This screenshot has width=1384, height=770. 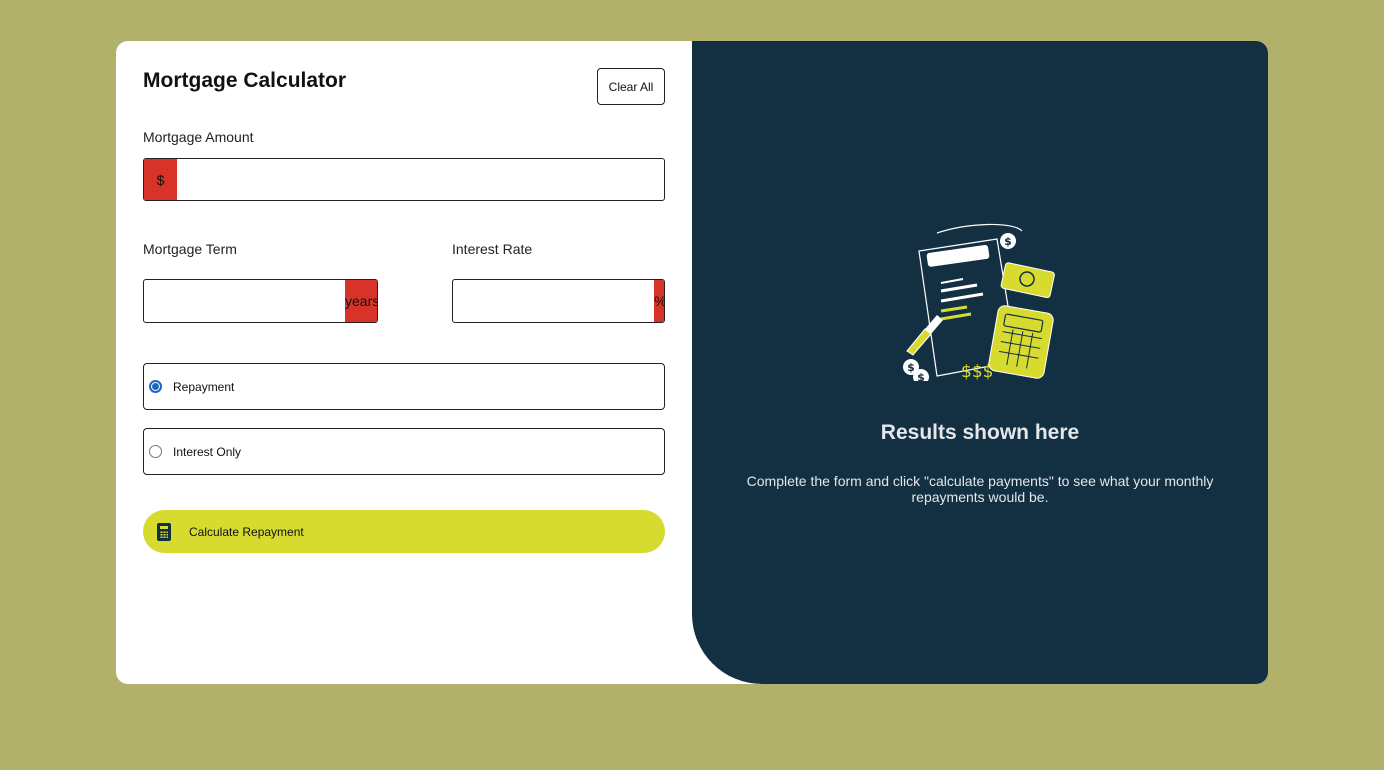 What do you see at coordinates (492, 249) in the screenshot?
I see `interest-rate-label: Interest Rate` at bounding box center [492, 249].